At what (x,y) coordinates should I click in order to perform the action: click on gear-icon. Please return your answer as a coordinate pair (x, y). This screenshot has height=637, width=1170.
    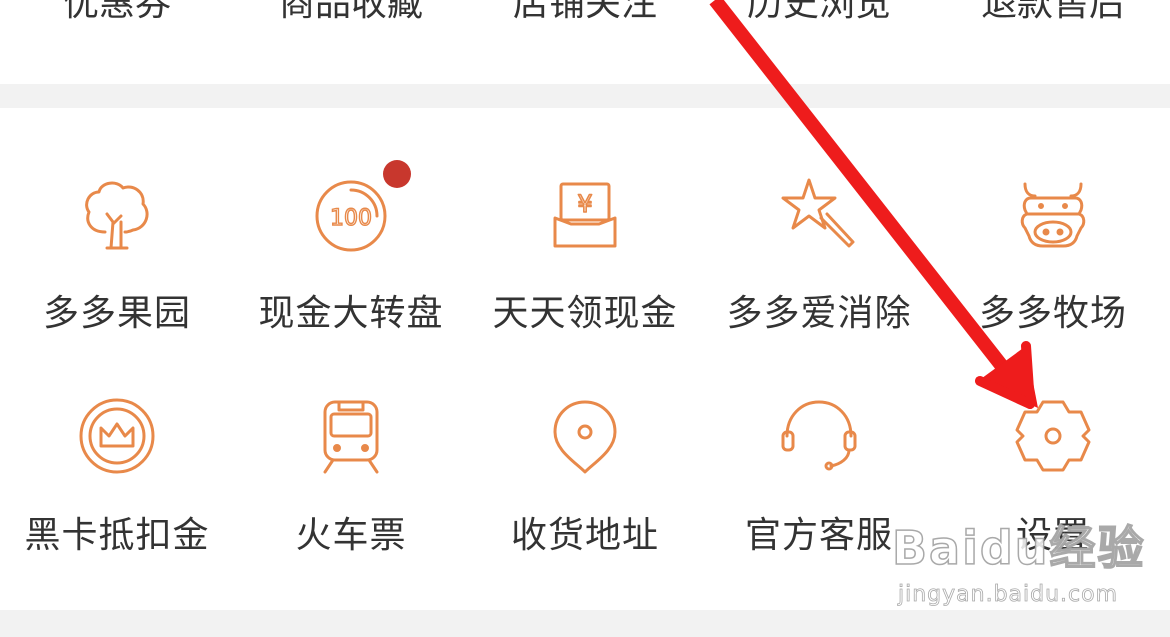
    Looking at the image, I should click on (1053, 436).